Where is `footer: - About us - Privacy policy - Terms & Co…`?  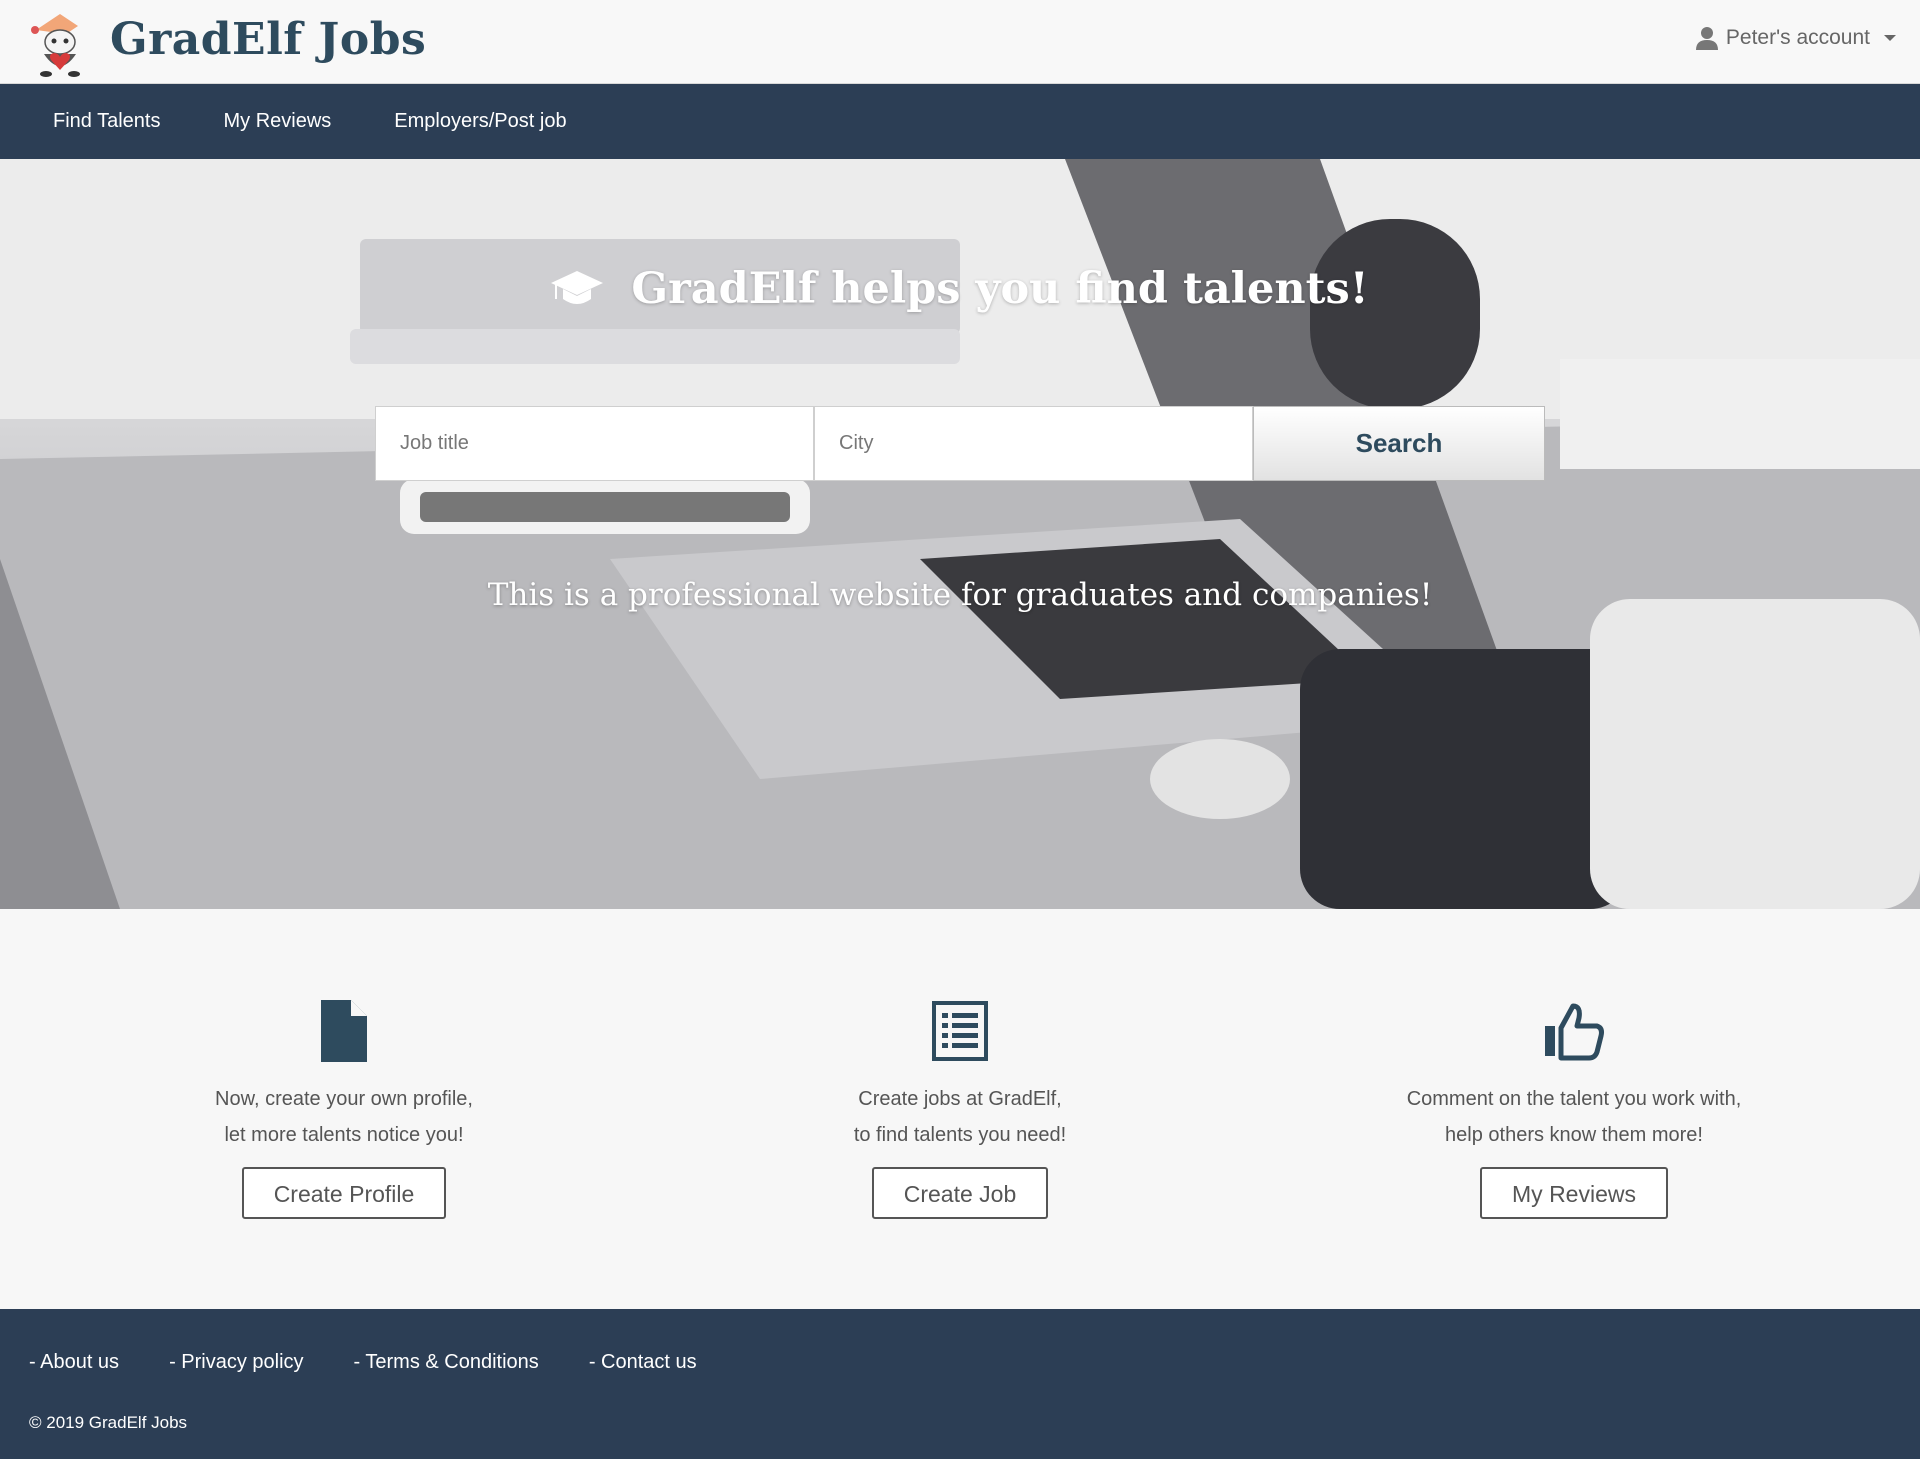 footer: - About us - Privacy policy - Terms & Co… is located at coordinates (960, 1384).